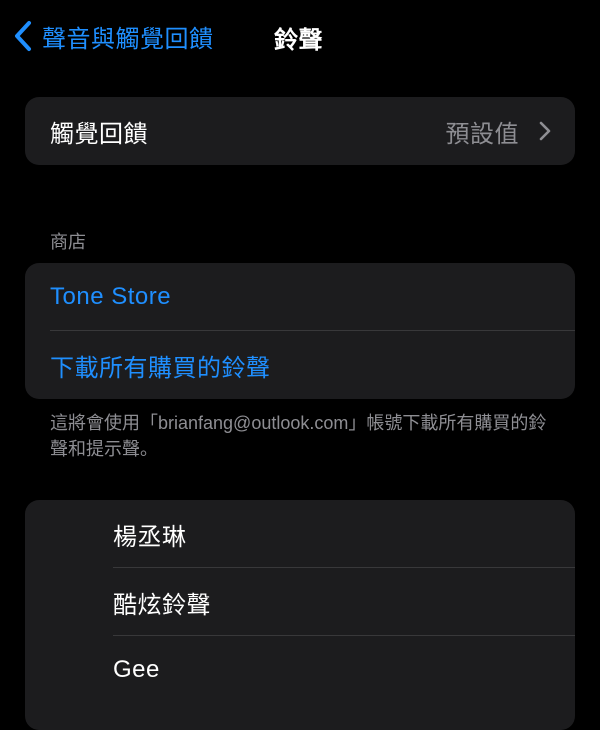 The height and width of the screenshot is (730, 600). I want to click on ringtone-row: Gee, so click(300, 670).